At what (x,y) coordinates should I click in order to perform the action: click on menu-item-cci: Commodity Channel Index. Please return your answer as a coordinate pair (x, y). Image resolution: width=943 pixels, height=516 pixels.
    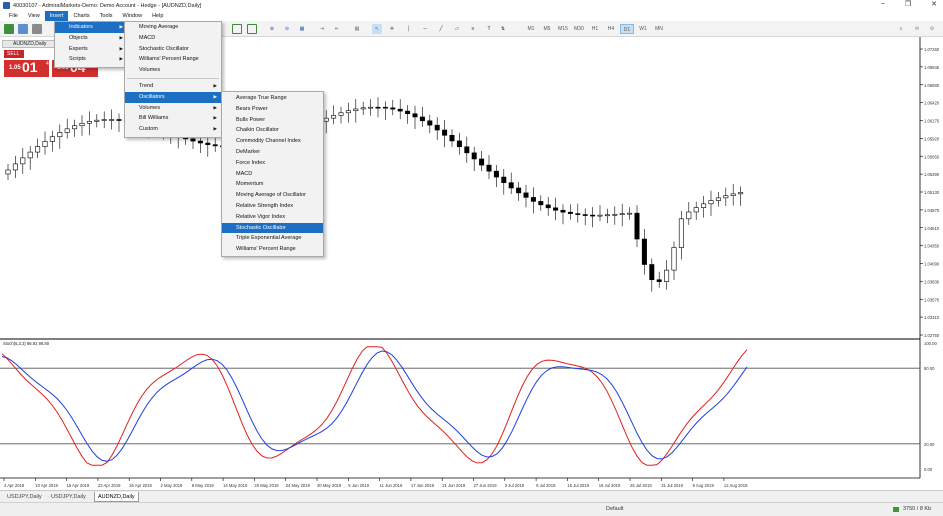
    Looking at the image, I should click on (272, 141).